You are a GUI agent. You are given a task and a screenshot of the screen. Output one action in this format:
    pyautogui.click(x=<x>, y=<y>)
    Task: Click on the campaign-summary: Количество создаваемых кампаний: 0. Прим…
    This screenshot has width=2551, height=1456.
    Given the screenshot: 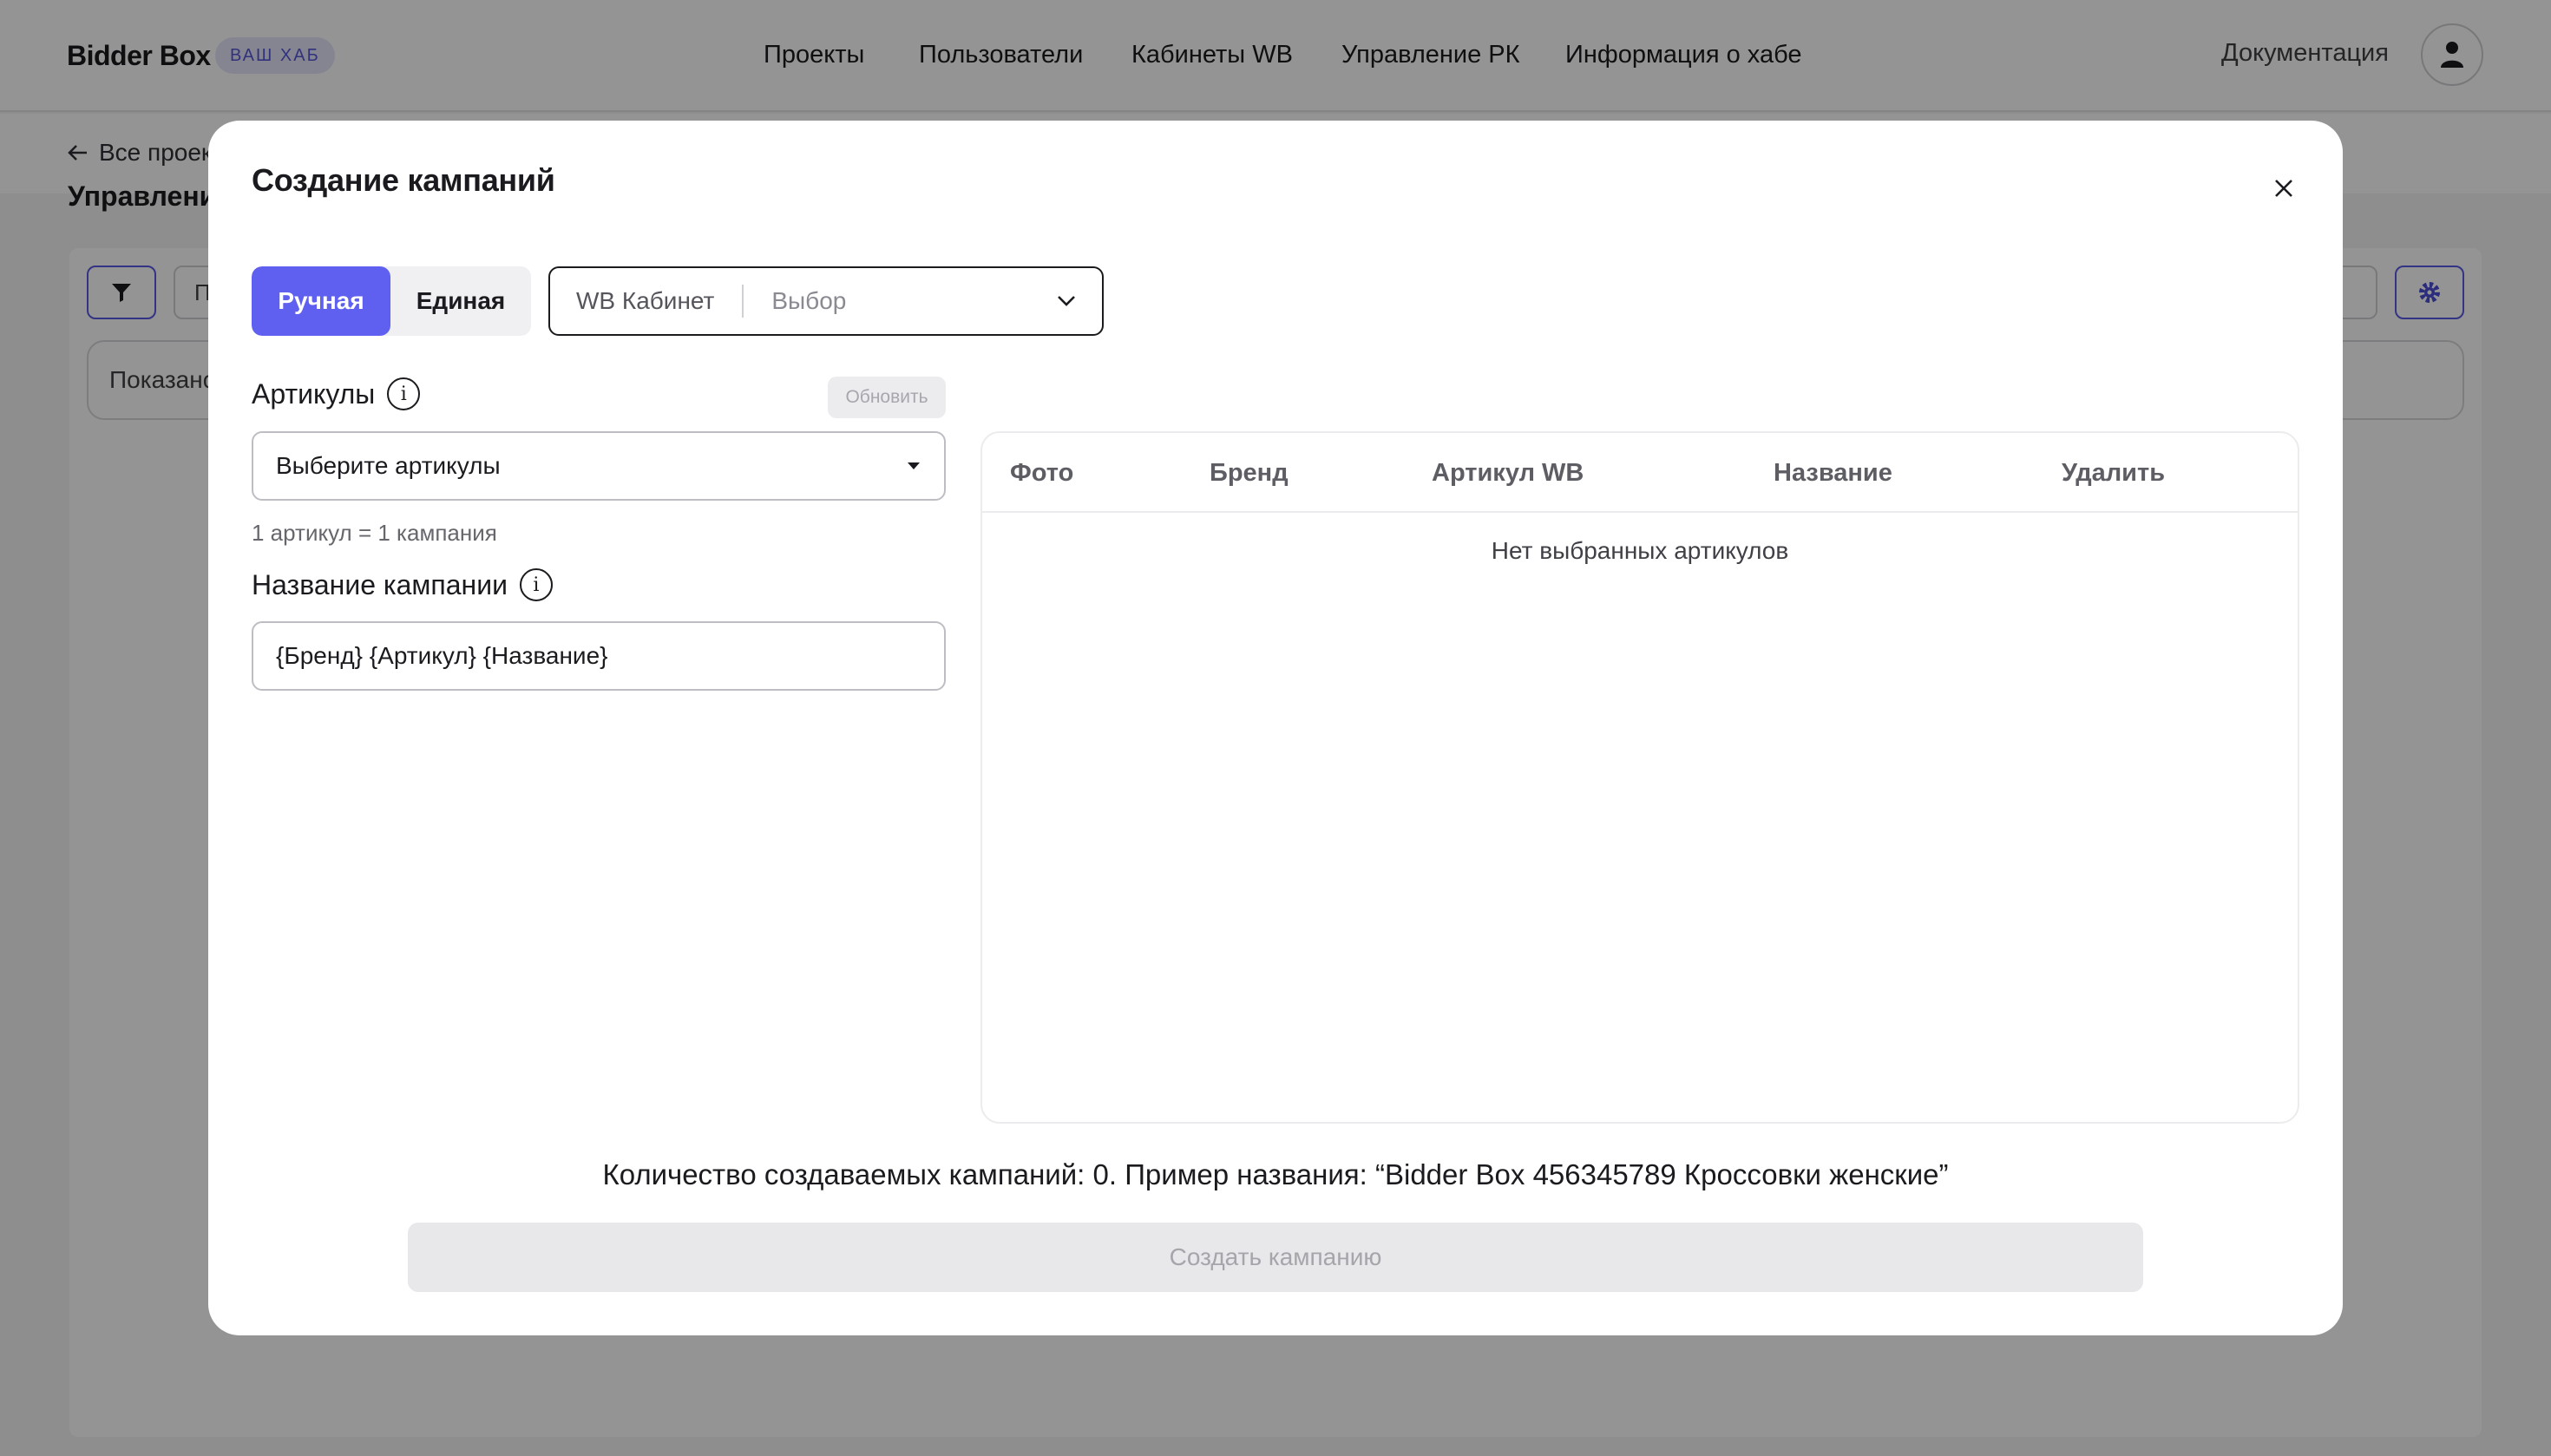 What is the action you would take?
    pyautogui.click(x=1275, y=1174)
    